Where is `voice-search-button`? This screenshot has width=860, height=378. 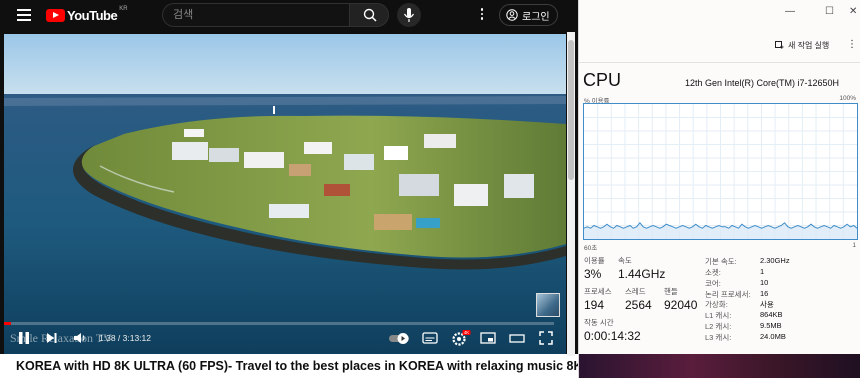 voice-search-button is located at coordinates (409, 15).